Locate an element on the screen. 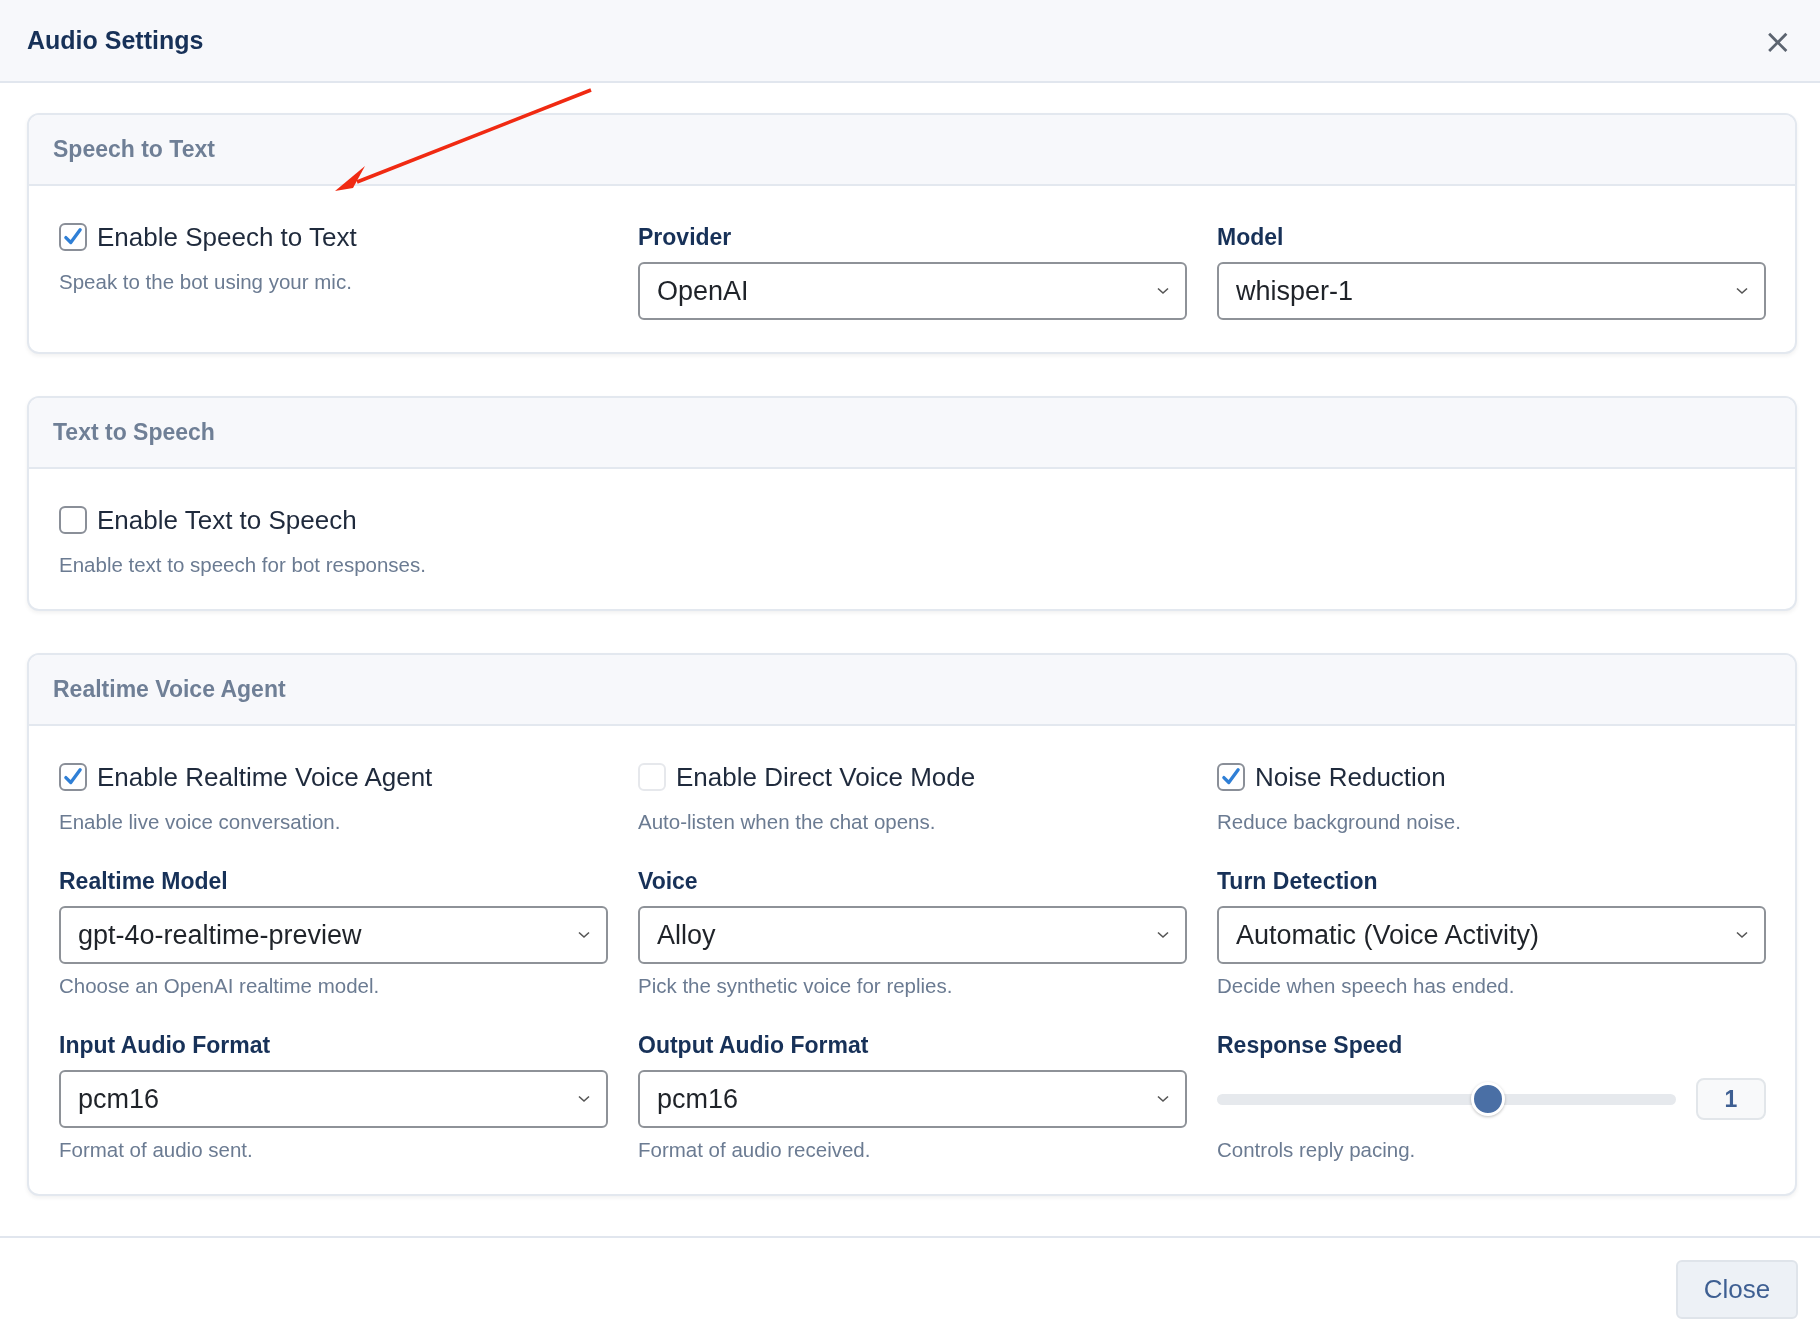 The image size is (1820, 1322). checkbox-label: Enable Text to Speech is located at coordinates (227, 520).